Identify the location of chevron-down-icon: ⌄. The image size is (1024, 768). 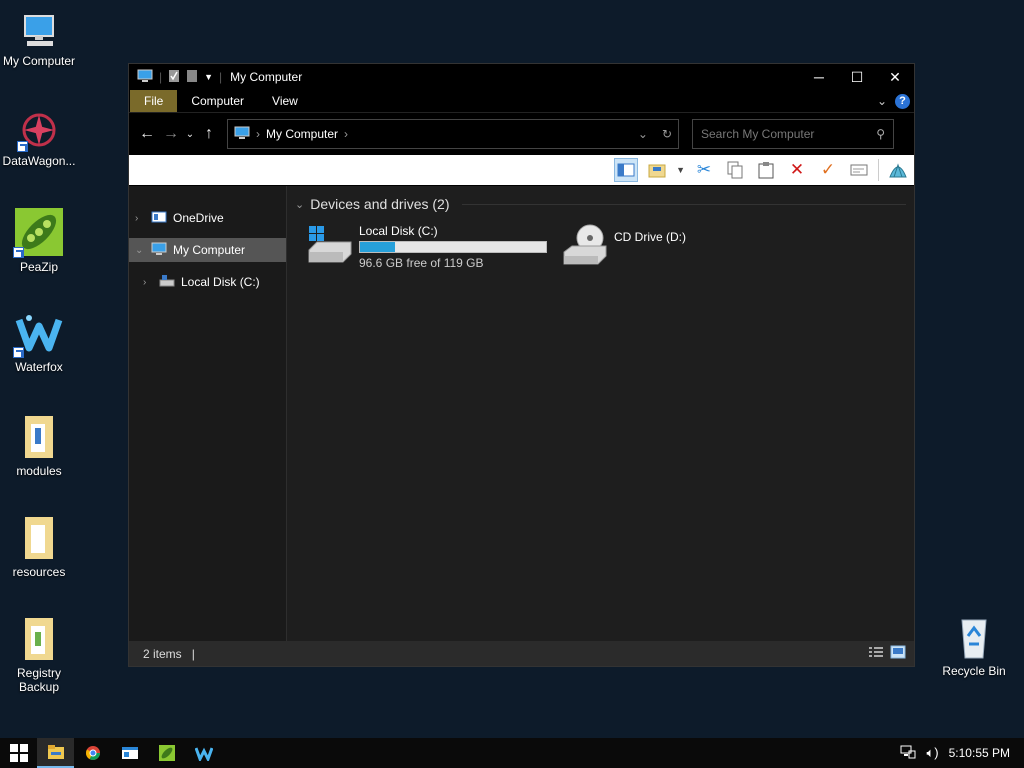
(299, 204).